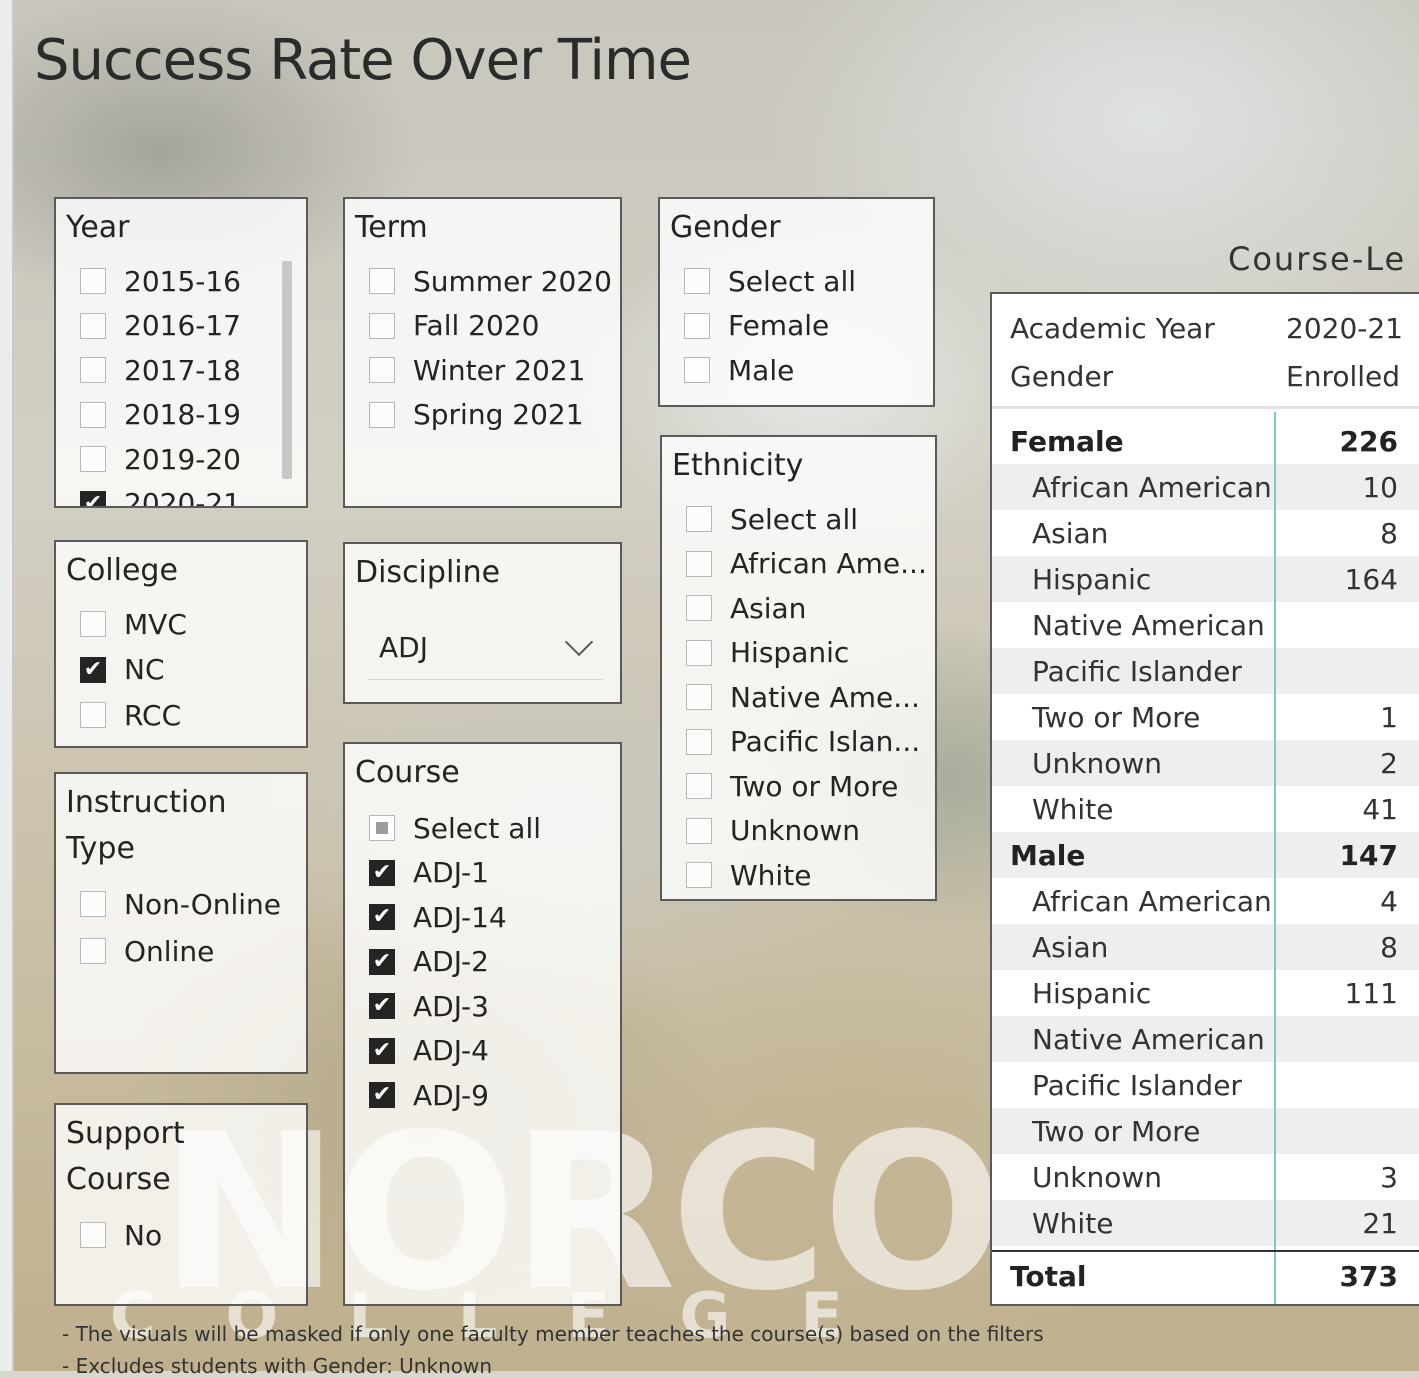 Image resolution: width=1419 pixels, height=1378 pixels. I want to click on table-row: White 41, so click(1205, 809).